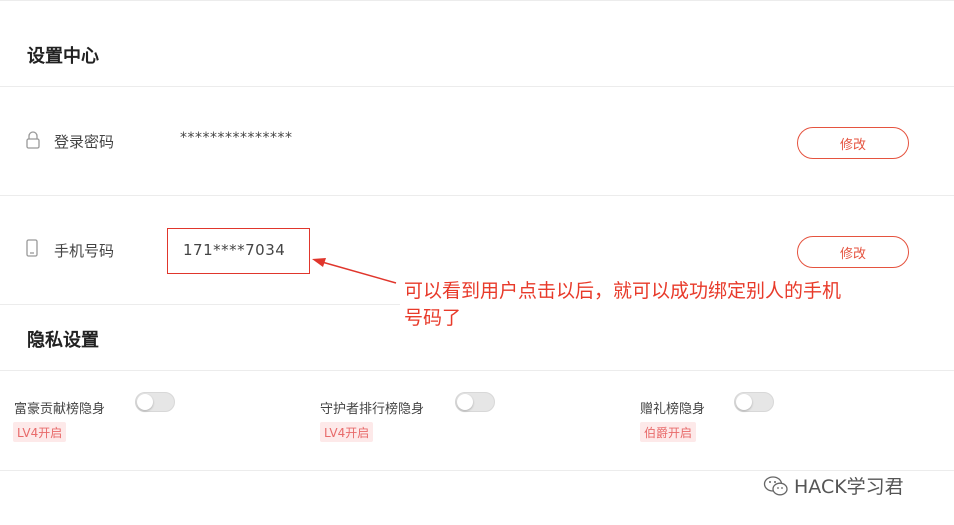 This screenshot has width=954, height=525. What do you see at coordinates (63, 56) in the screenshot?
I see `settings-center-title: 设置中心` at bounding box center [63, 56].